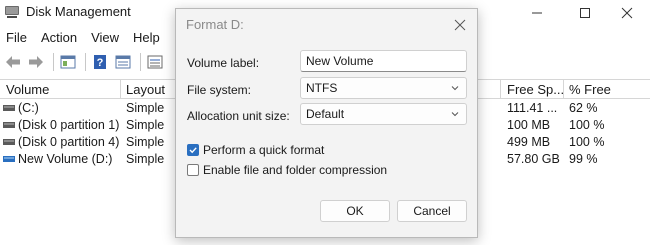 The image size is (650, 245). Describe the element at coordinates (432, 211) in the screenshot. I see `cancel-button: Cancel` at that location.